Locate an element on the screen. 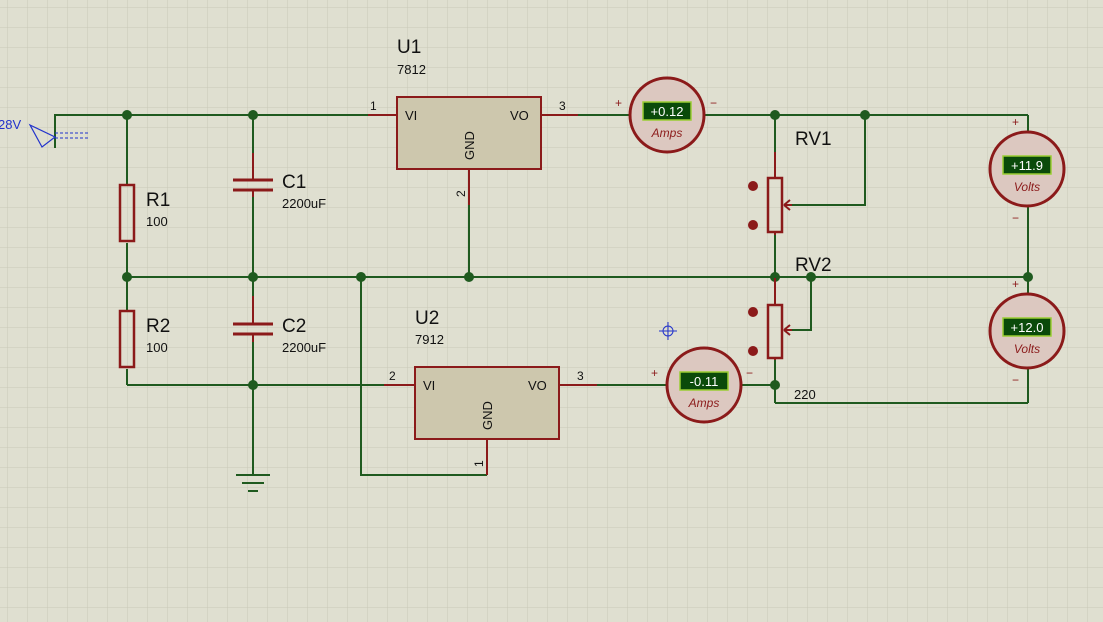  u1-pin-gnd: 2 is located at coordinates (461, 193).